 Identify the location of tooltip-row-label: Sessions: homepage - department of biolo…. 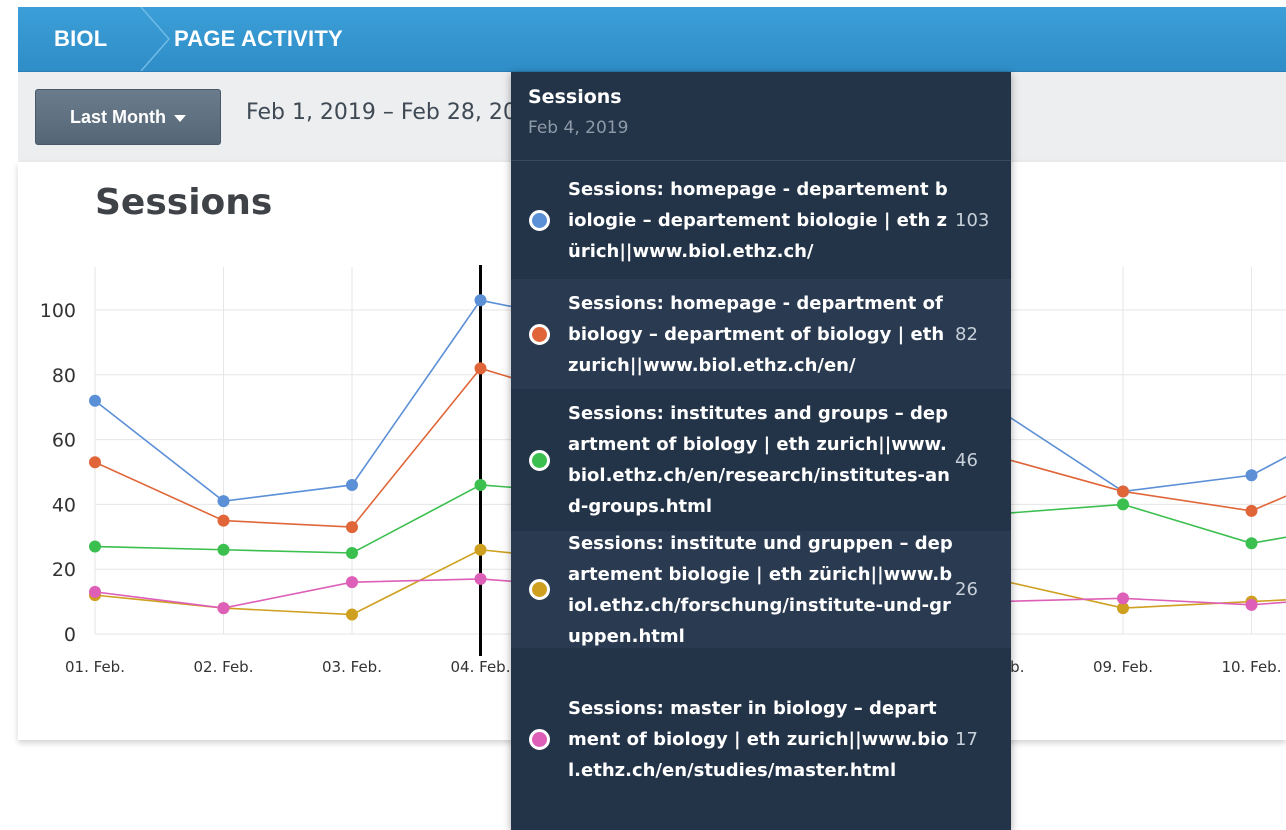
(756, 334).